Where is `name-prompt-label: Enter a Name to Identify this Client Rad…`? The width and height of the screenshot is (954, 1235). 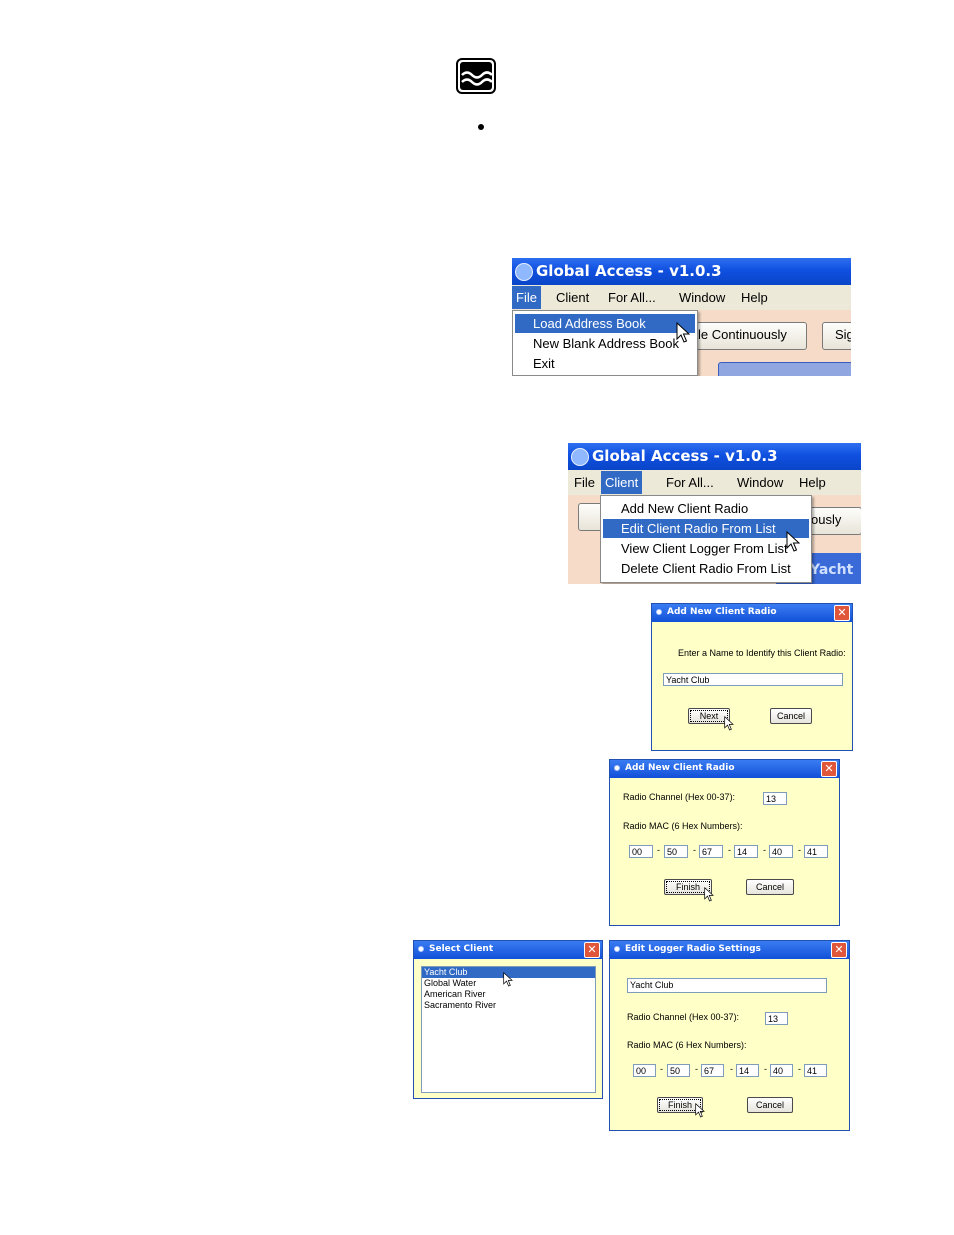
name-prompt-label: Enter a Name to Identify this Client Rad… is located at coordinates (762, 653).